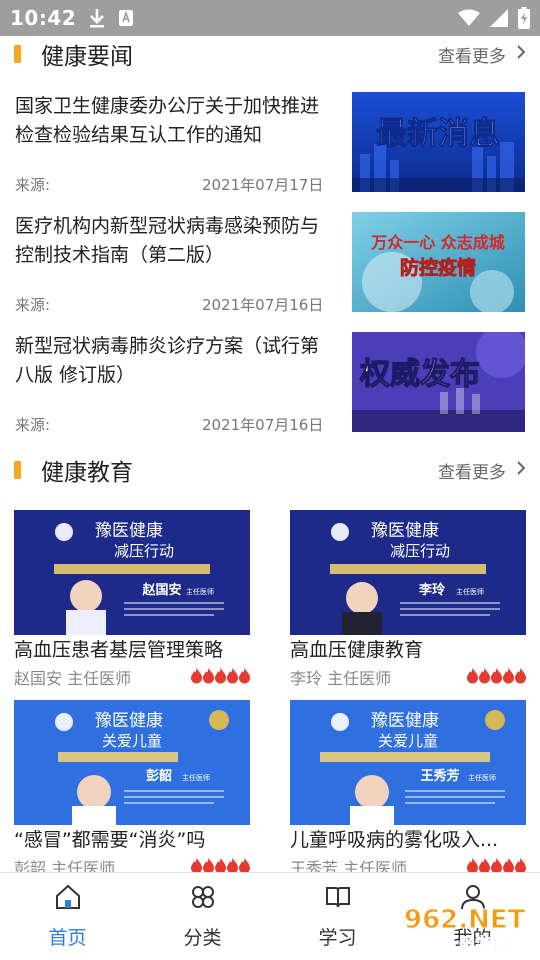  I want to click on svg-text: 彭韶, so click(159, 776).